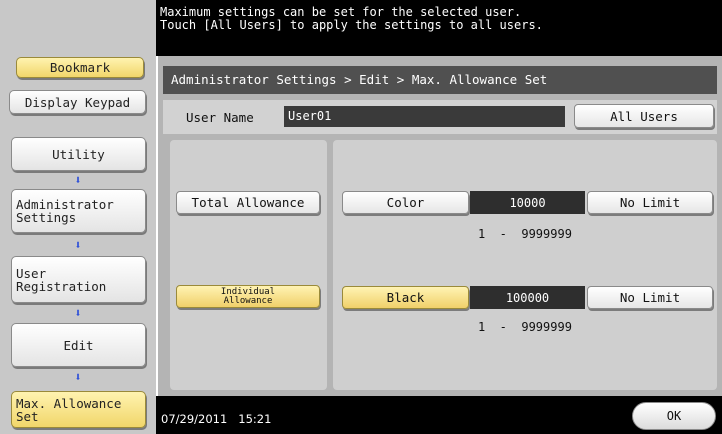  I want to click on sidebar-item-user-registration: User Registration, so click(78, 279).